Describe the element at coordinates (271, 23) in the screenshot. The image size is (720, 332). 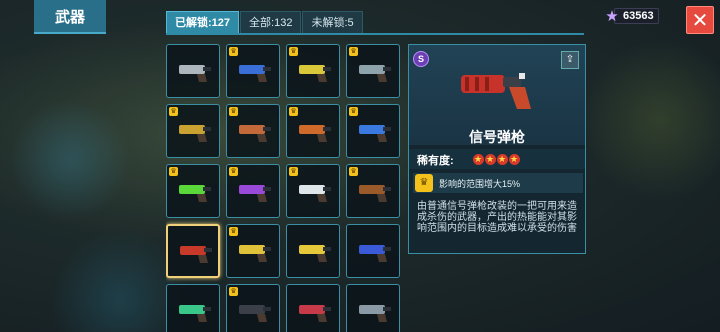
I see `tab-all: 全部:132` at that location.